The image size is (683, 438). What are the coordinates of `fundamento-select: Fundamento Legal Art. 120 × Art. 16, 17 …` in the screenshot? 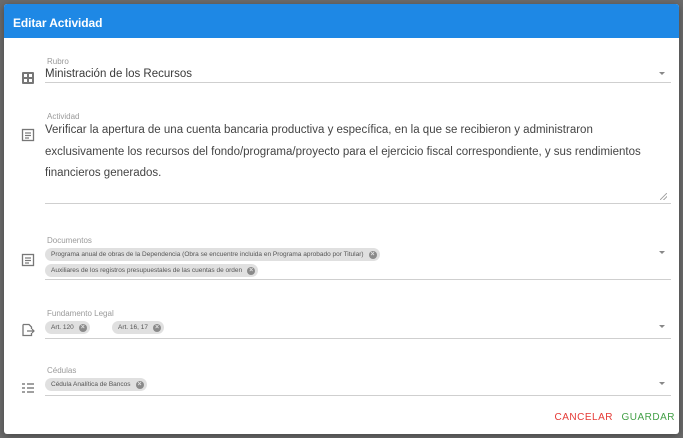 It's located at (358, 324).